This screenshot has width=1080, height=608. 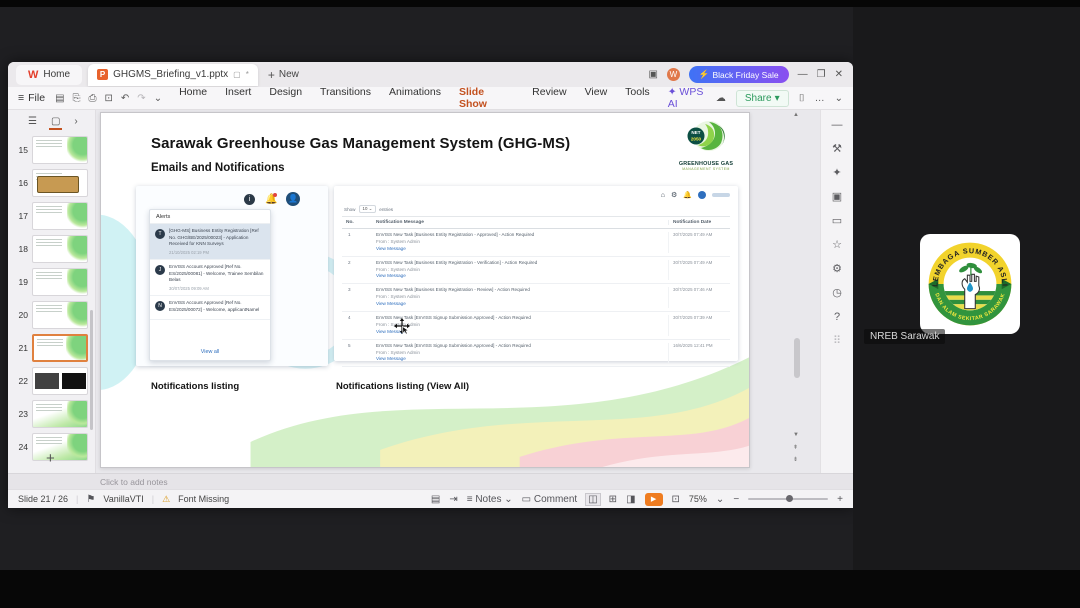 What do you see at coordinates (837, 269) in the screenshot?
I see `settings-icon: ⚙` at bounding box center [837, 269].